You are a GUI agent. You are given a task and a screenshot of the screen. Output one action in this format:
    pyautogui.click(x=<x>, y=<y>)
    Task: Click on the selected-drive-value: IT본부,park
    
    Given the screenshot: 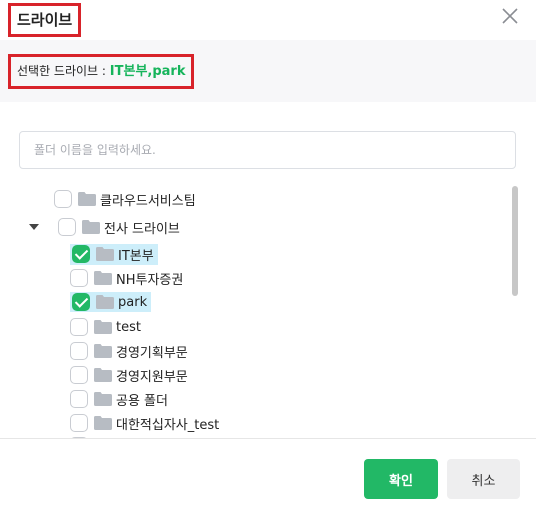 What is the action you would take?
    pyautogui.click(x=147, y=71)
    